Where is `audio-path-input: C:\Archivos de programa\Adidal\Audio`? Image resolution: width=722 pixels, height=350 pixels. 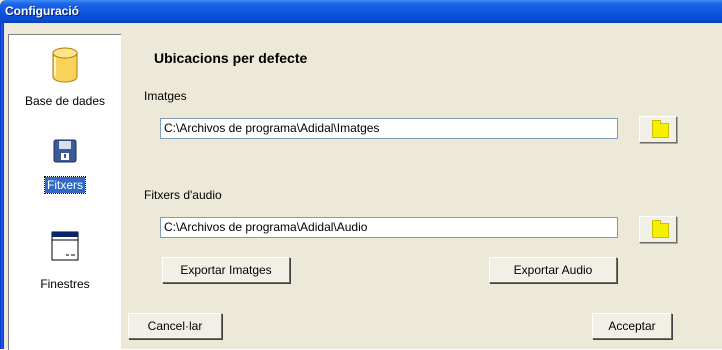
audio-path-input: C:\Archivos de programa\Adidal\Audio is located at coordinates (389, 227).